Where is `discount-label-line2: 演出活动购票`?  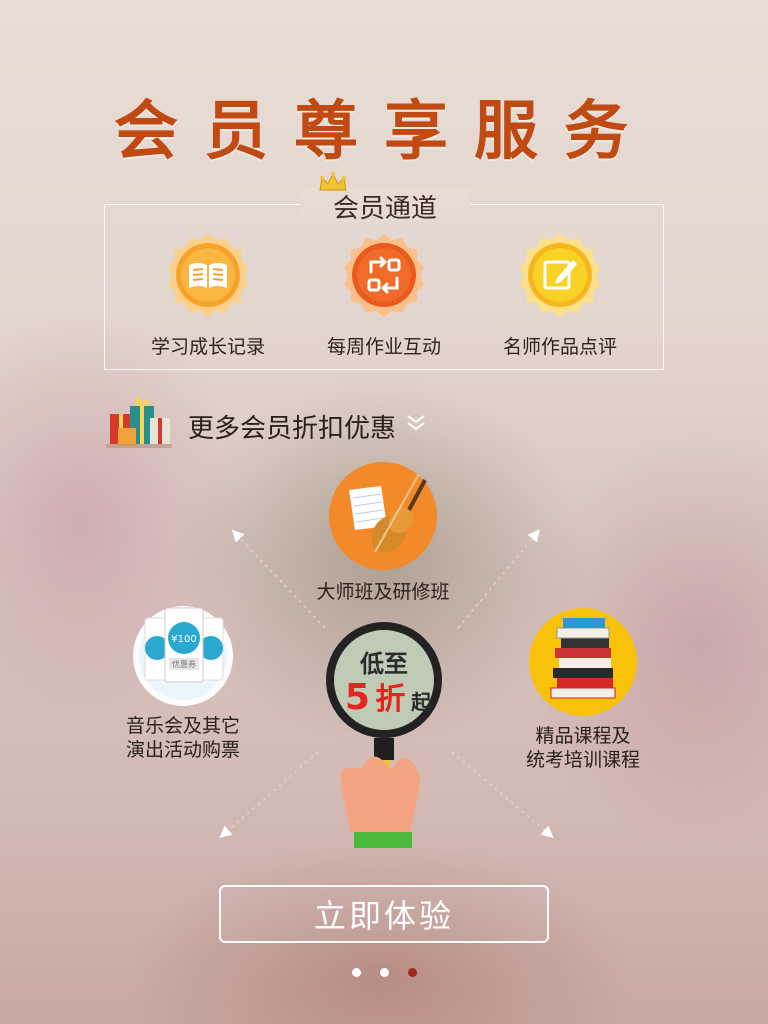
discount-label-line2: 演出活动购票 is located at coordinates (182, 750).